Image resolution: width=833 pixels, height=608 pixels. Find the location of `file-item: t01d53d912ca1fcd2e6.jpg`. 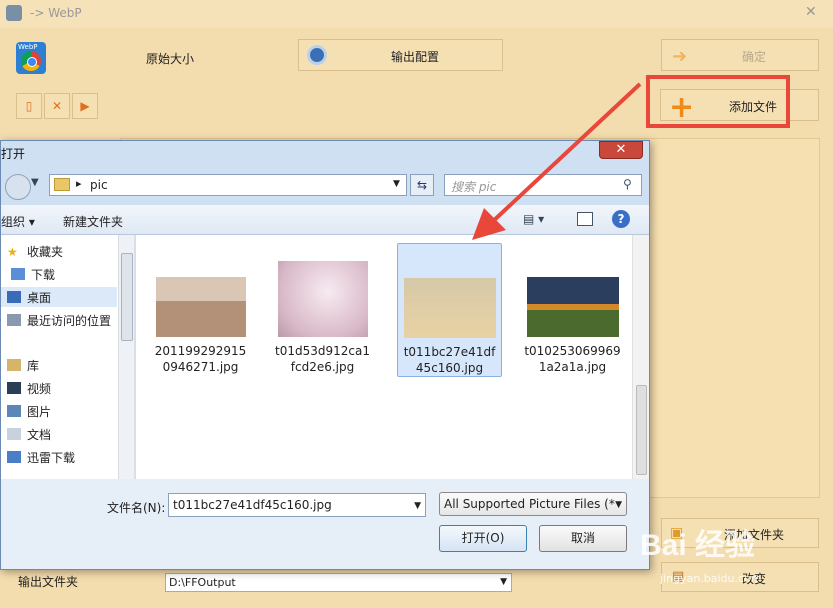

file-item: t01d53d912ca1fcd2e6.jpg is located at coordinates (322, 309).